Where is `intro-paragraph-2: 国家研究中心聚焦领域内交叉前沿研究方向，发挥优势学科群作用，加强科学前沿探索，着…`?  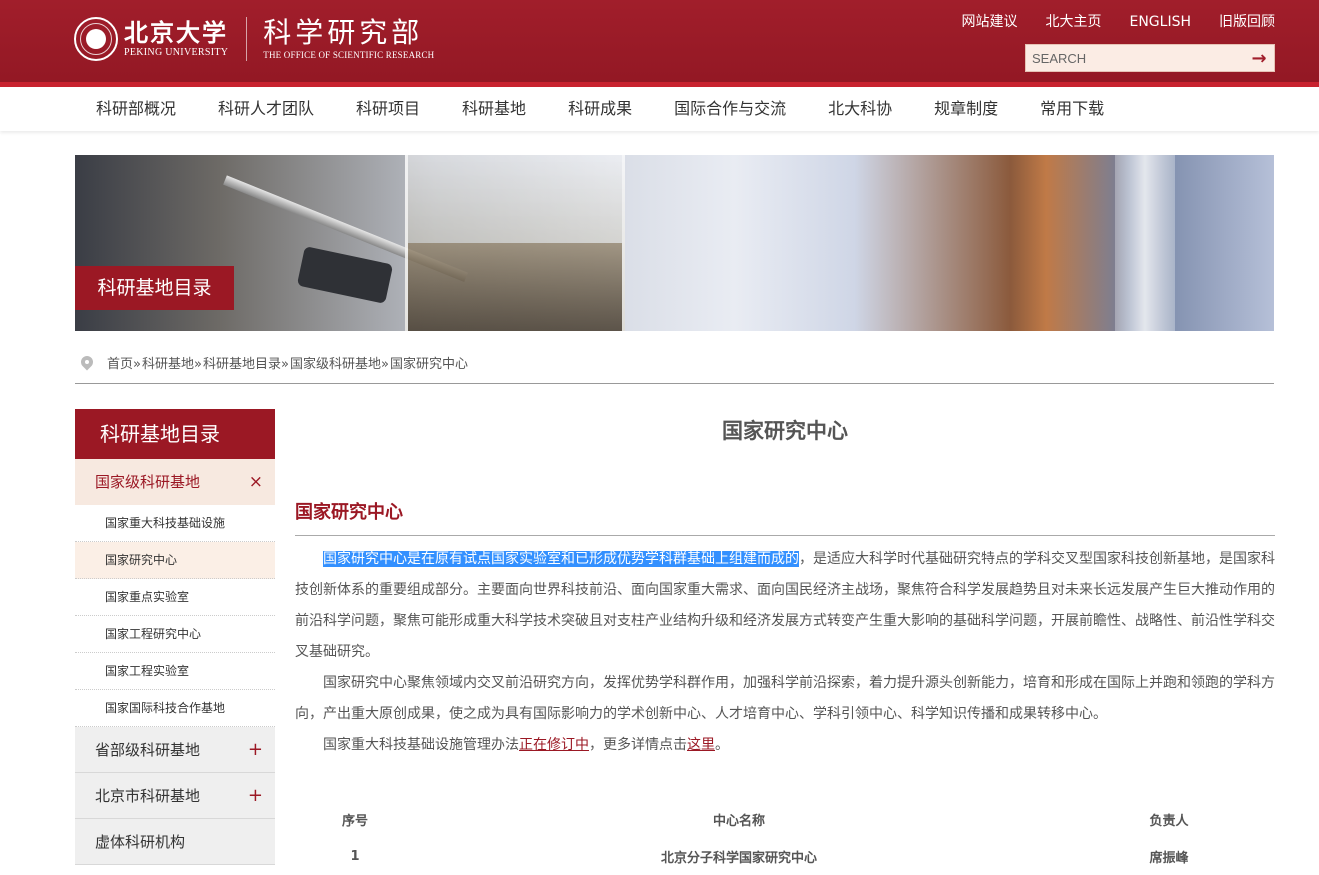
intro-paragraph-2: 国家研究中心聚焦领域内交叉前沿研究方向，发挥优势学科群作用，加强科学前沿探索，着… is located at coordinates (785, 698).